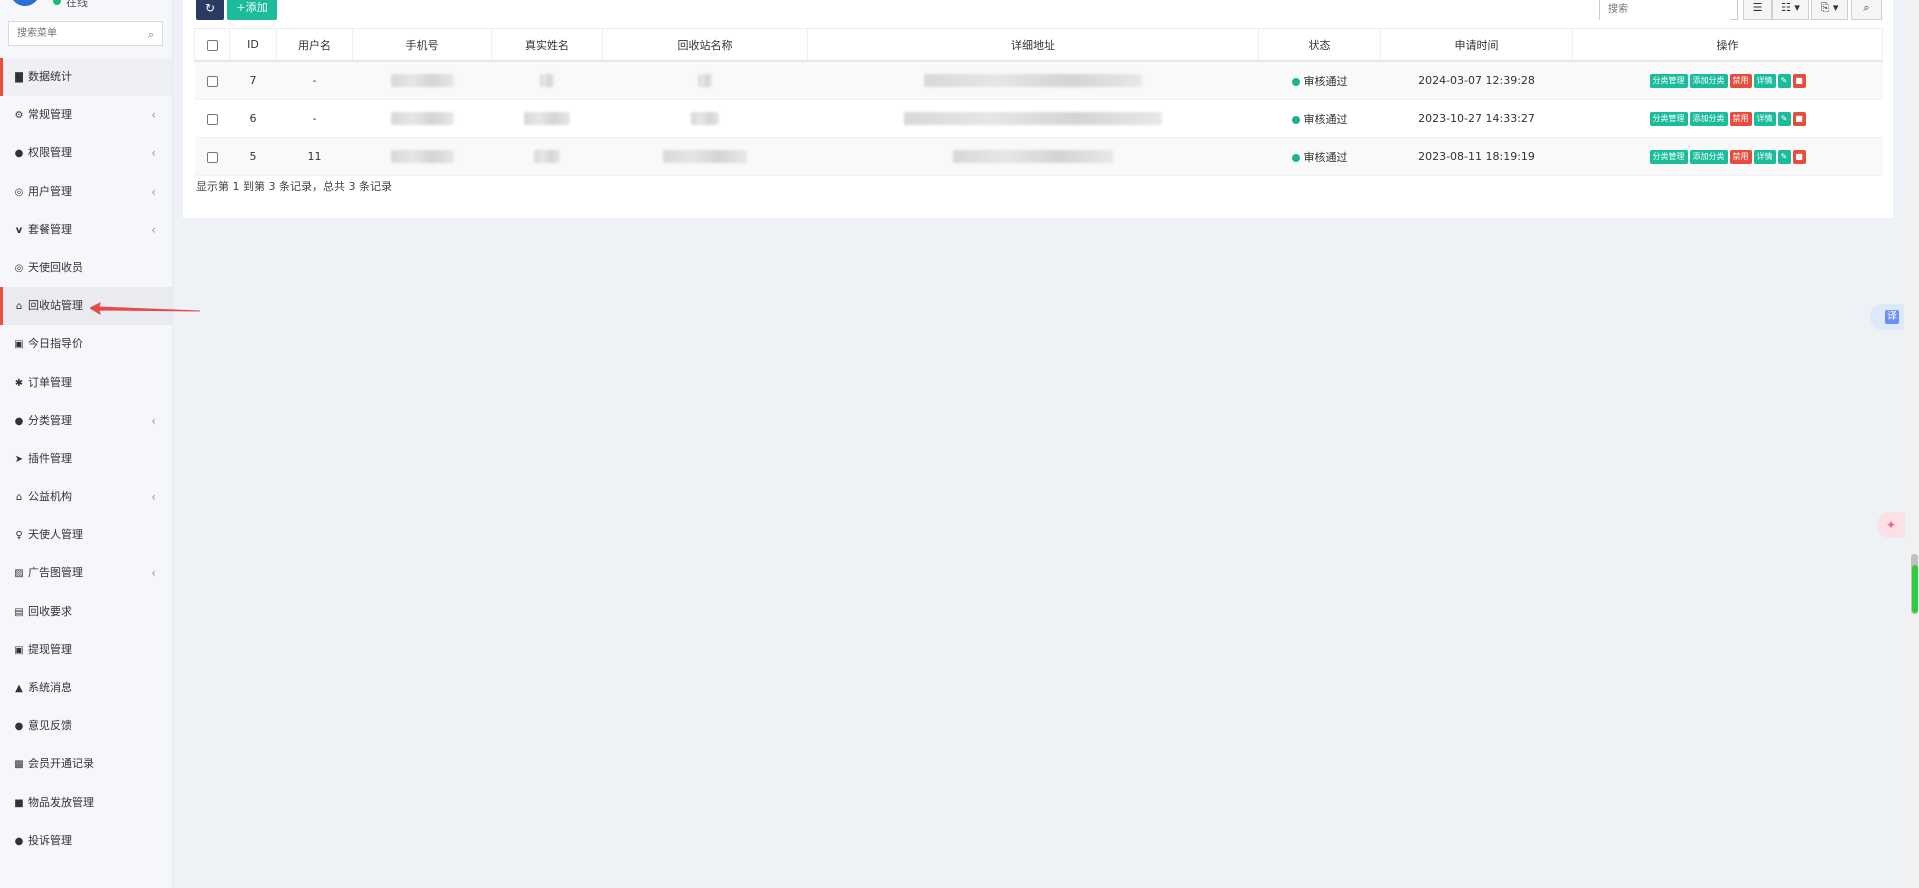 The width and height of the screenshot is (1919, 888). What do you see at coordinates (547, 81) in the screenshot?
I see `redacted-name` at bounding box center [547, 81].